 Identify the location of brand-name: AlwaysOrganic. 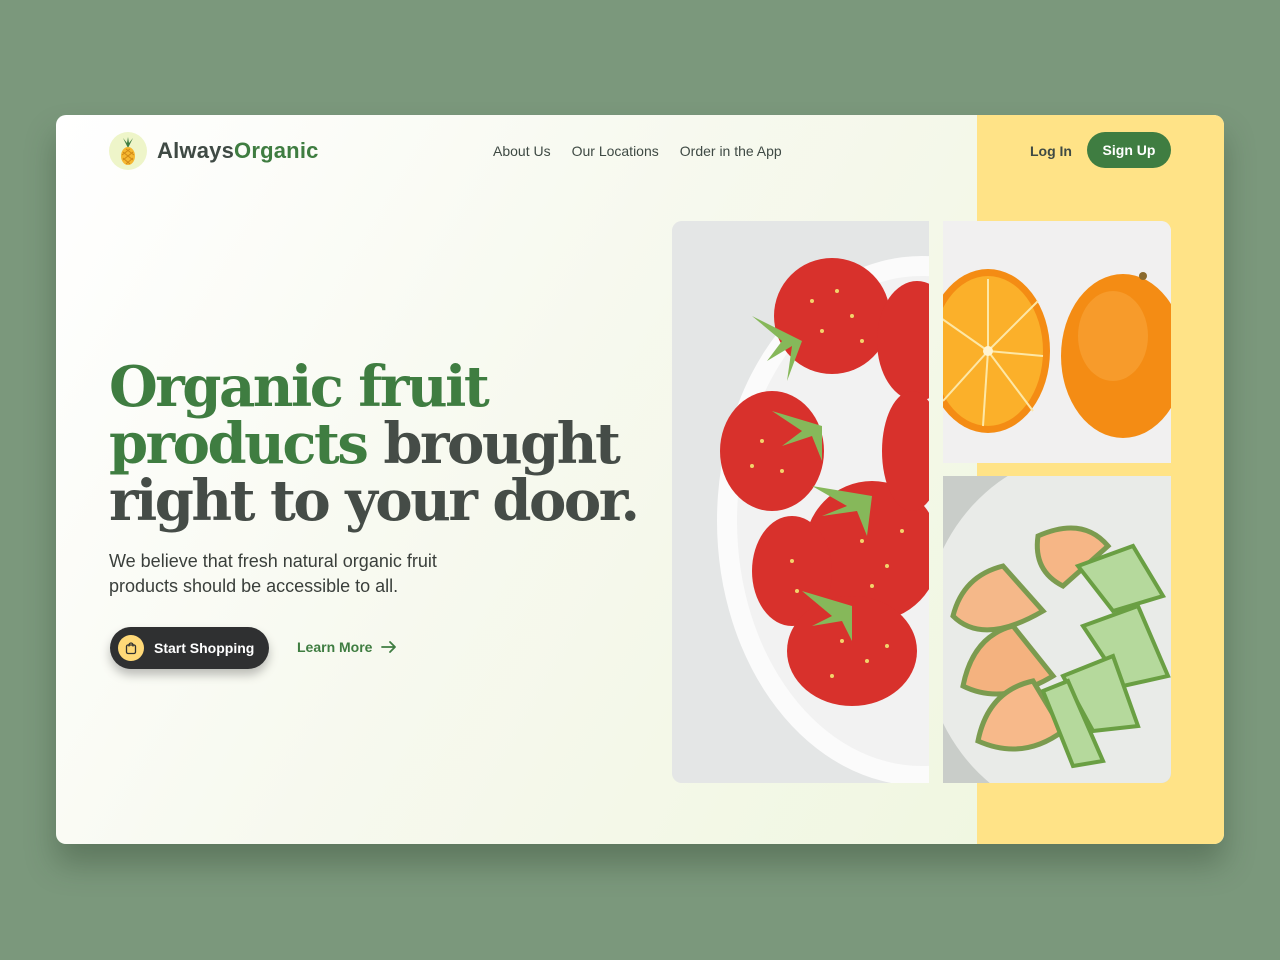
(238, 151).